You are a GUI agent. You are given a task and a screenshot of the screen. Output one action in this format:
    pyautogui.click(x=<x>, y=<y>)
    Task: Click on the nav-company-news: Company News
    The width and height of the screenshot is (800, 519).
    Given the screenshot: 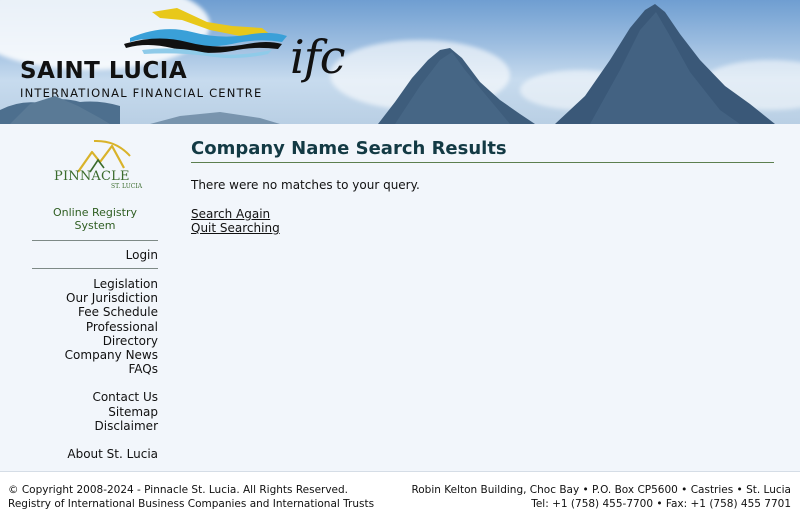 What is the action you would take?
    pyautogui.click(x=95, y=355)
    